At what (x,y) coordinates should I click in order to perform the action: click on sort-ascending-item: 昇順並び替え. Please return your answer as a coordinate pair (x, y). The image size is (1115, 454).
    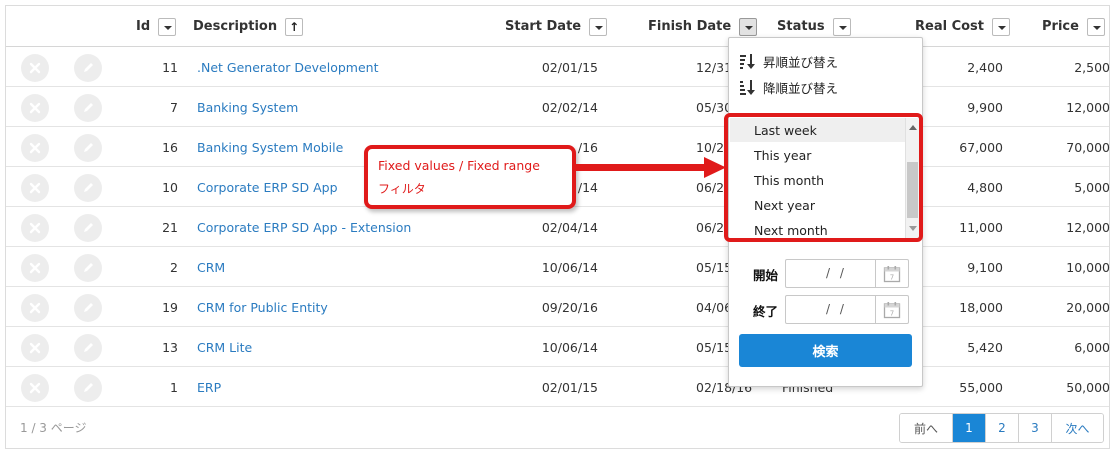
    Looking at the image, I should click on (788, 61).